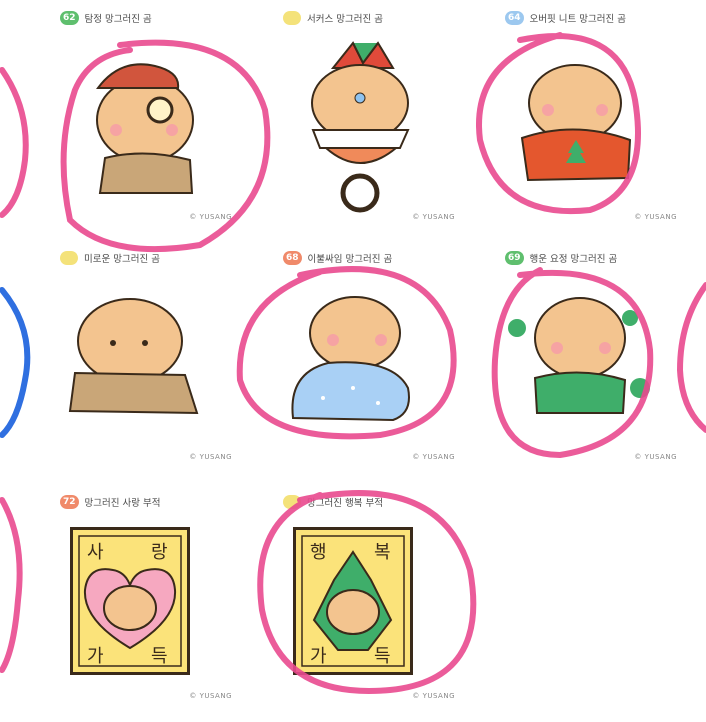 The width and height of the screenshot is (706, 722). I want to click on card-title: 행운 요정 망그러진 곰, so click(573, 259).